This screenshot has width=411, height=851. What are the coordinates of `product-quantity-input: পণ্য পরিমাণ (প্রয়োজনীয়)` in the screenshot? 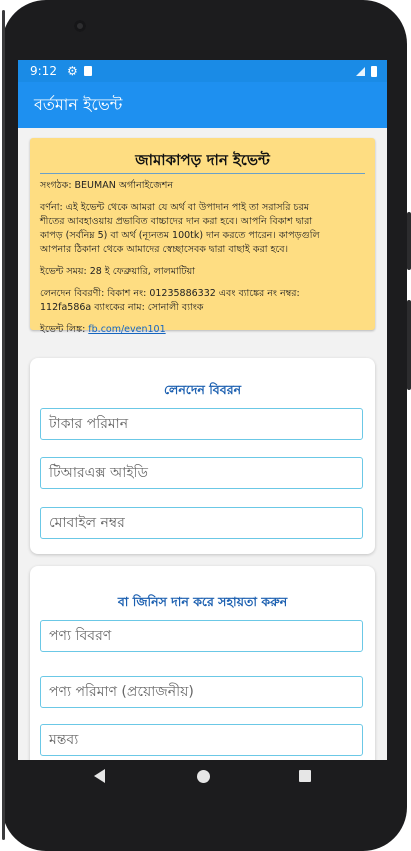 It's located at (201, 692).